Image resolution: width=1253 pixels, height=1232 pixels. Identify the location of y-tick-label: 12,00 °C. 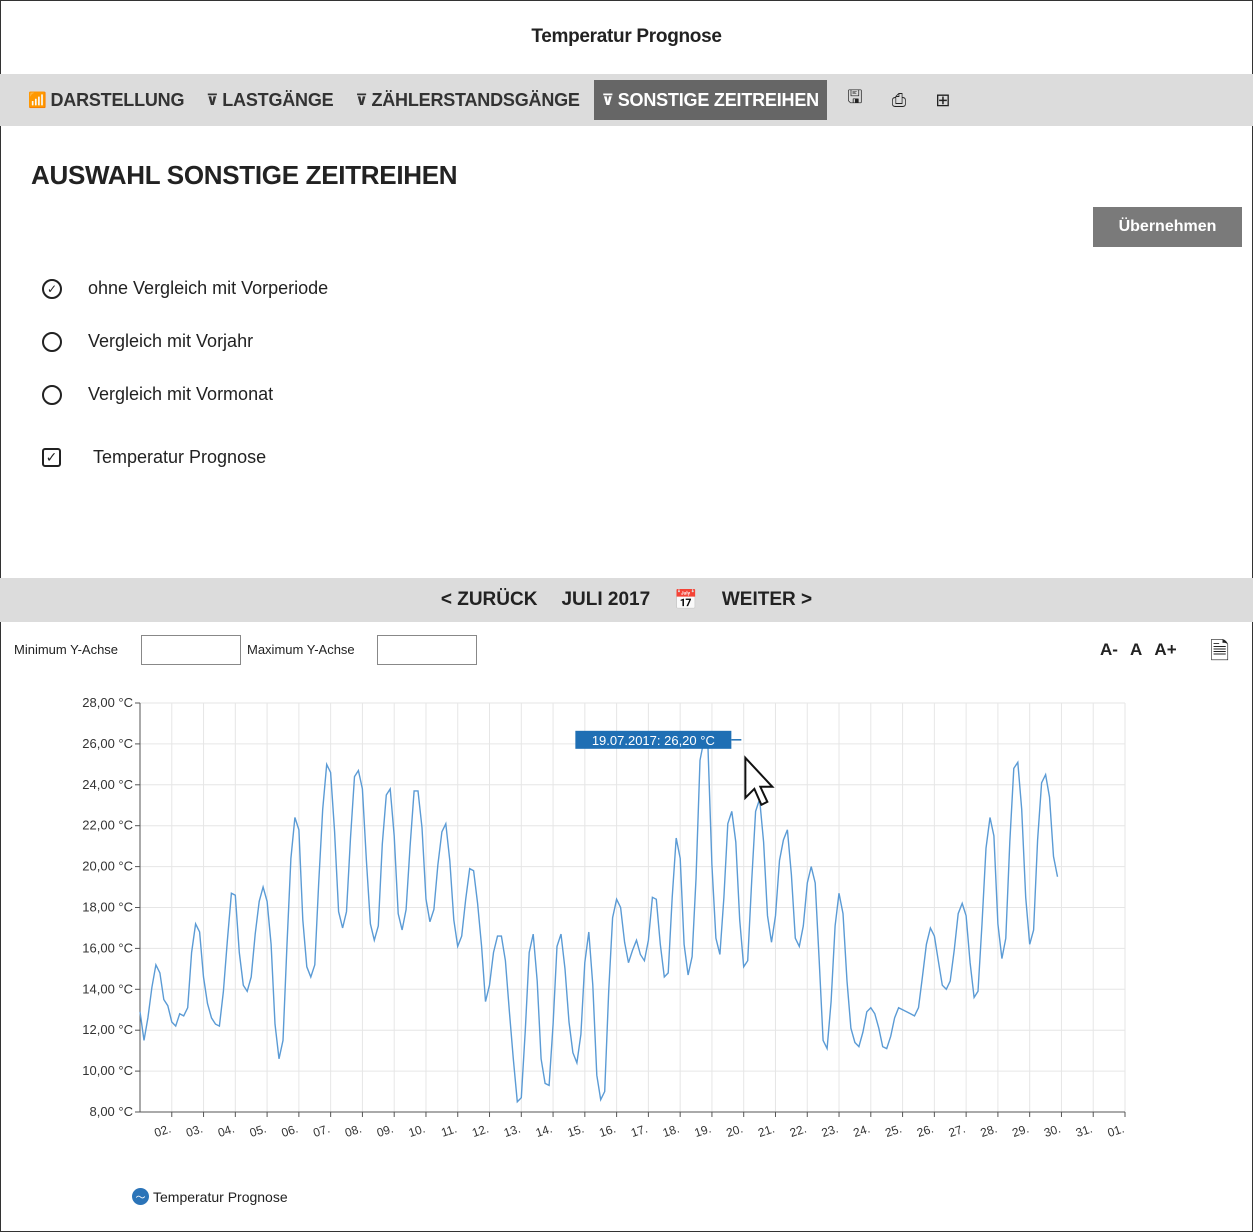
(107, 1029).